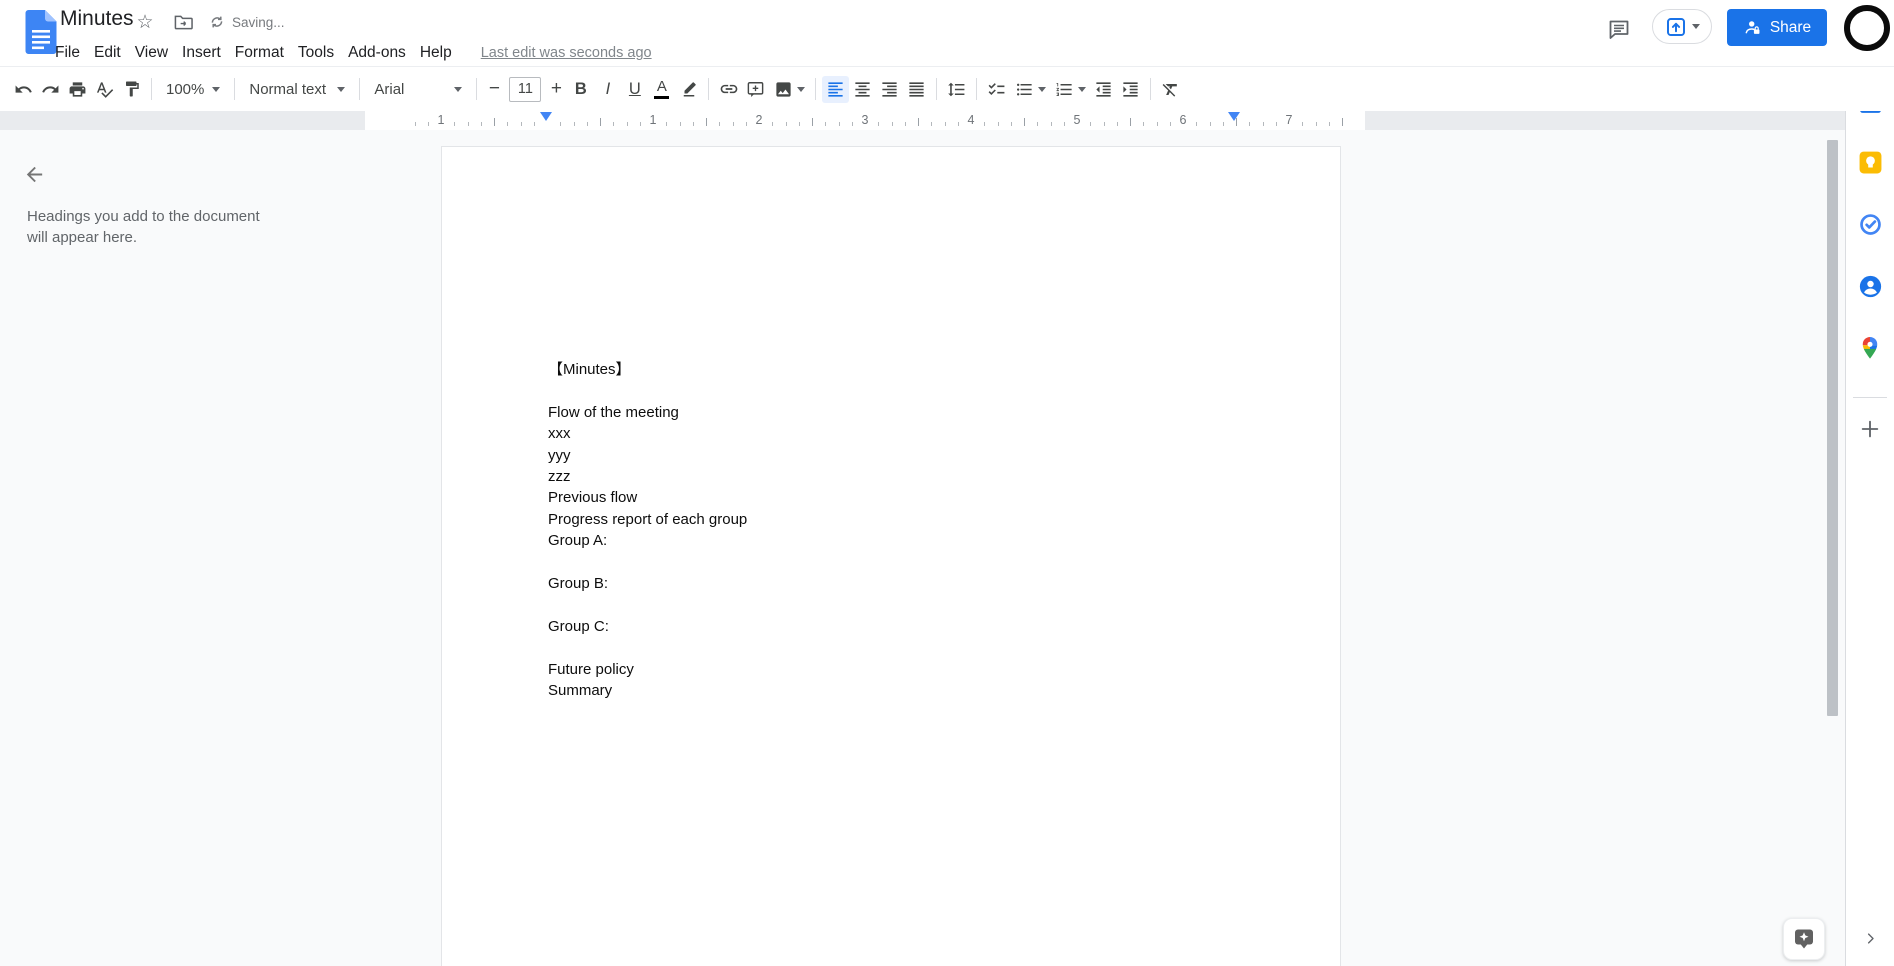 This screenshot has width=1894, height=966. What do you see at coordinates (97, 19) in the screenshot?
I see `document-title: Minutes` at bounding box center [97, 19].